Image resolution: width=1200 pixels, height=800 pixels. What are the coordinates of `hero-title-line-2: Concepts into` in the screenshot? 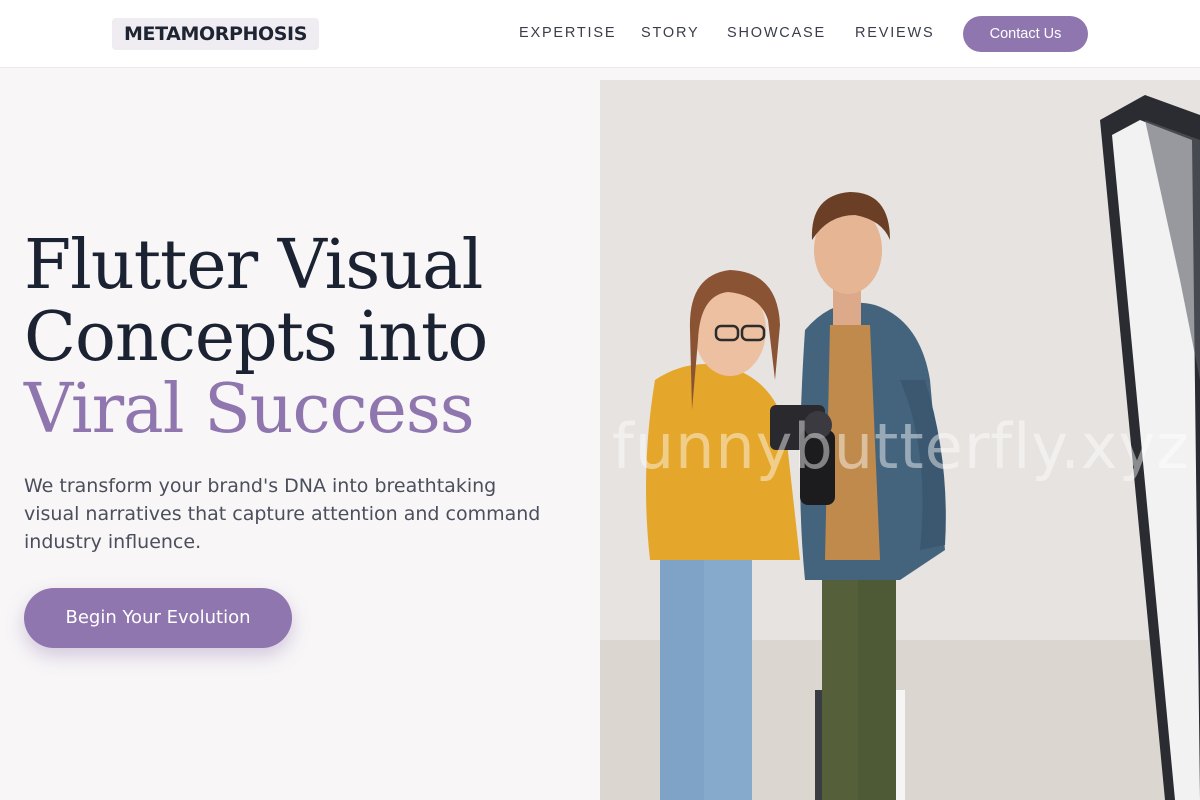 It's located at (256, 337).